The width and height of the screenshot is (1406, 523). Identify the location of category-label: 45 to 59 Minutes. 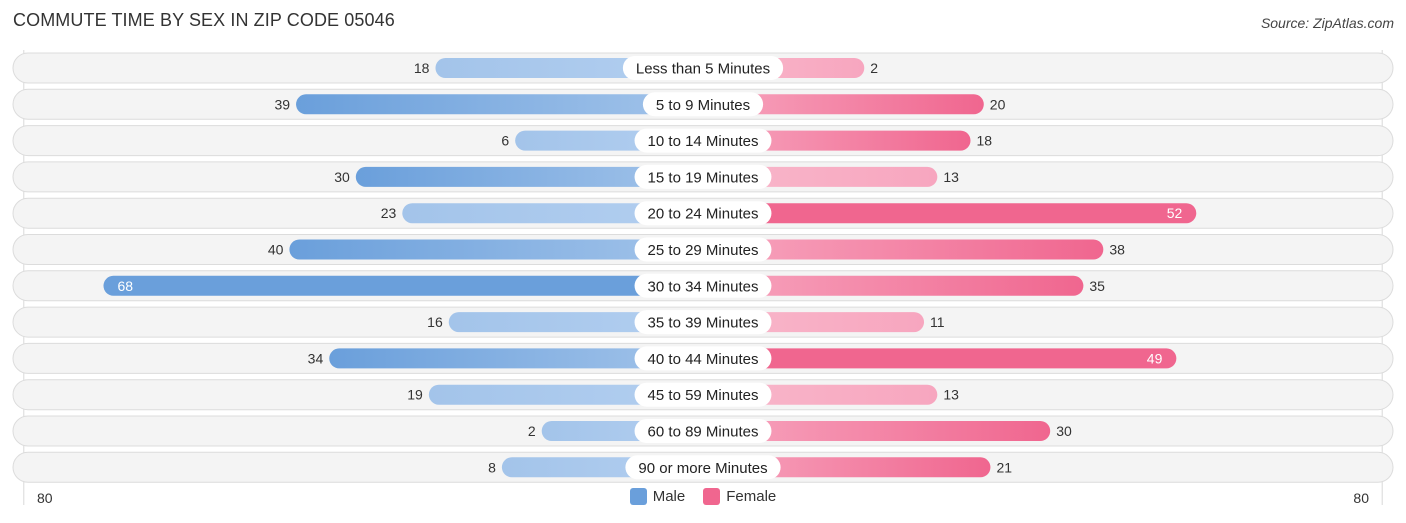
(703, 395).